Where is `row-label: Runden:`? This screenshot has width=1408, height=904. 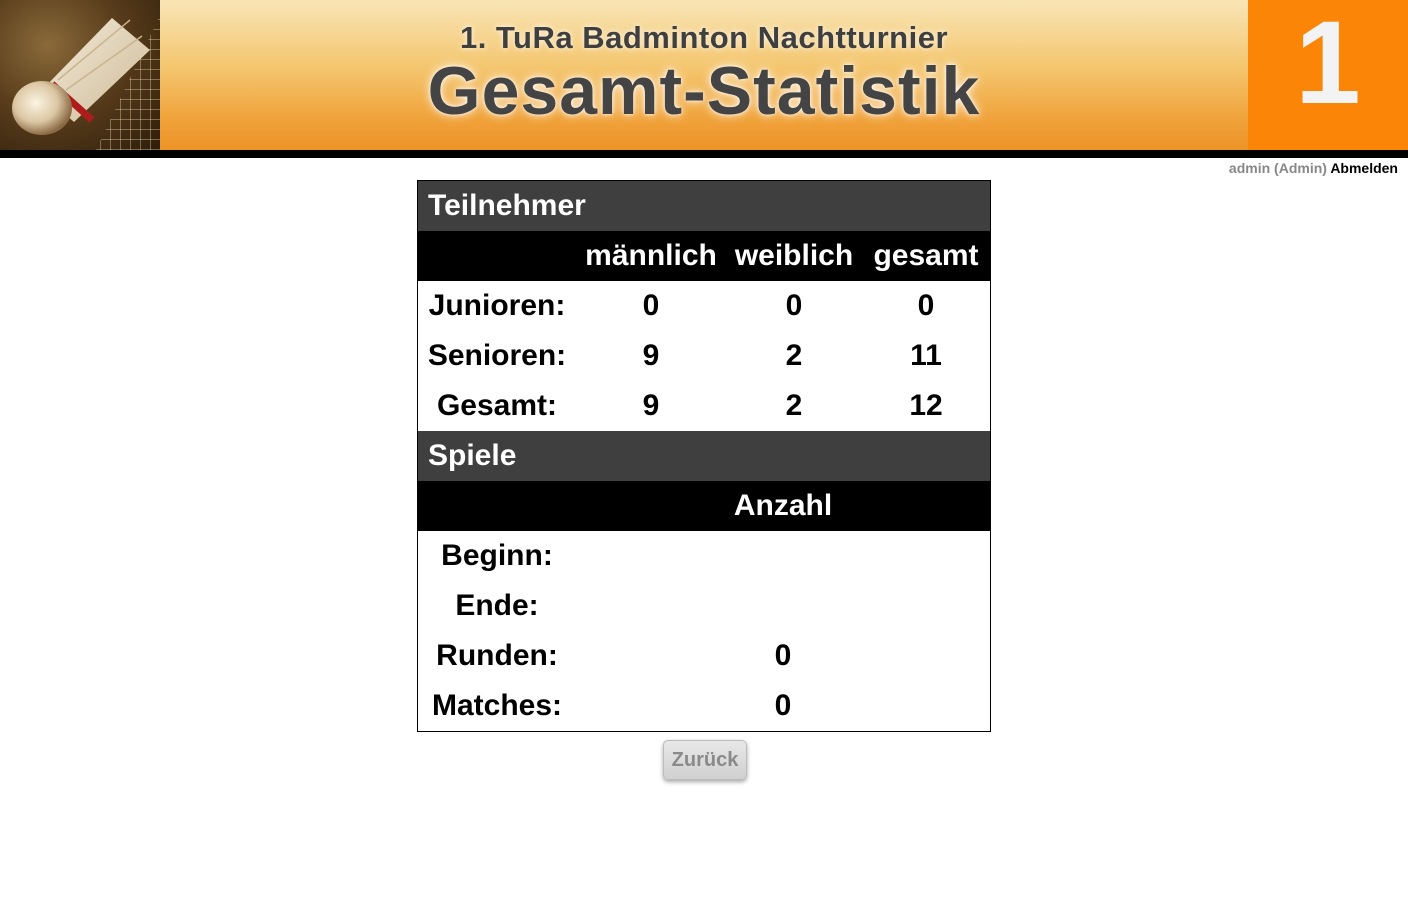 row-label: Runden: is located at coordinates (497, 655).